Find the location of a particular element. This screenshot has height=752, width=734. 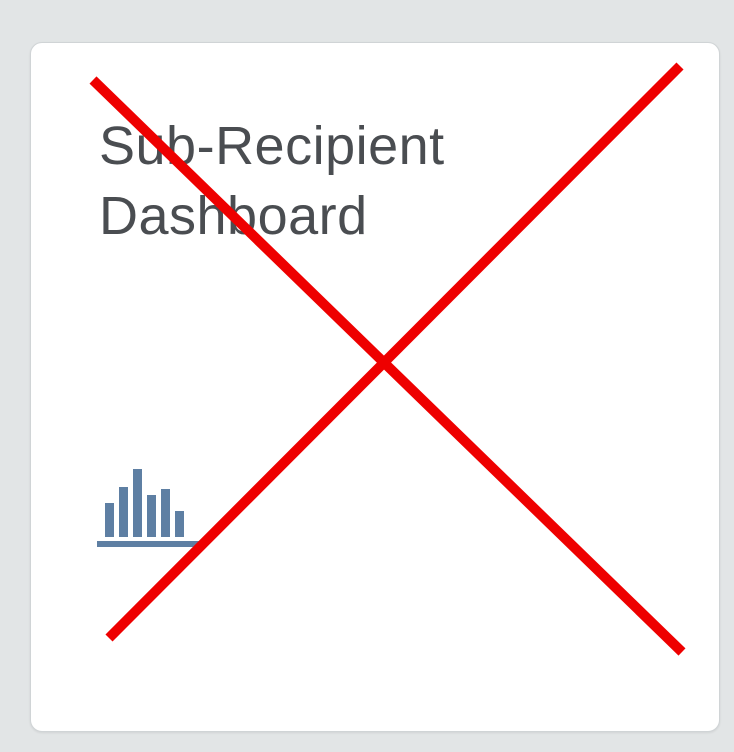

tile-title-line-2: Dashboard is located at coordinates (233, 216).